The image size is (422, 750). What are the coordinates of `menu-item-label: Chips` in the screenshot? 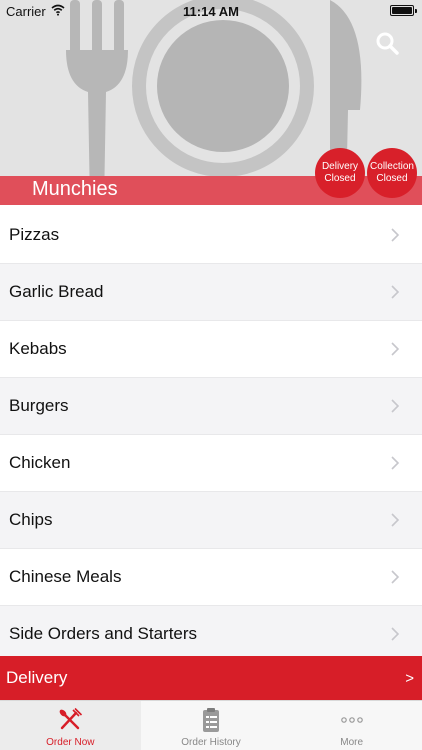 It's located at (31, 519).